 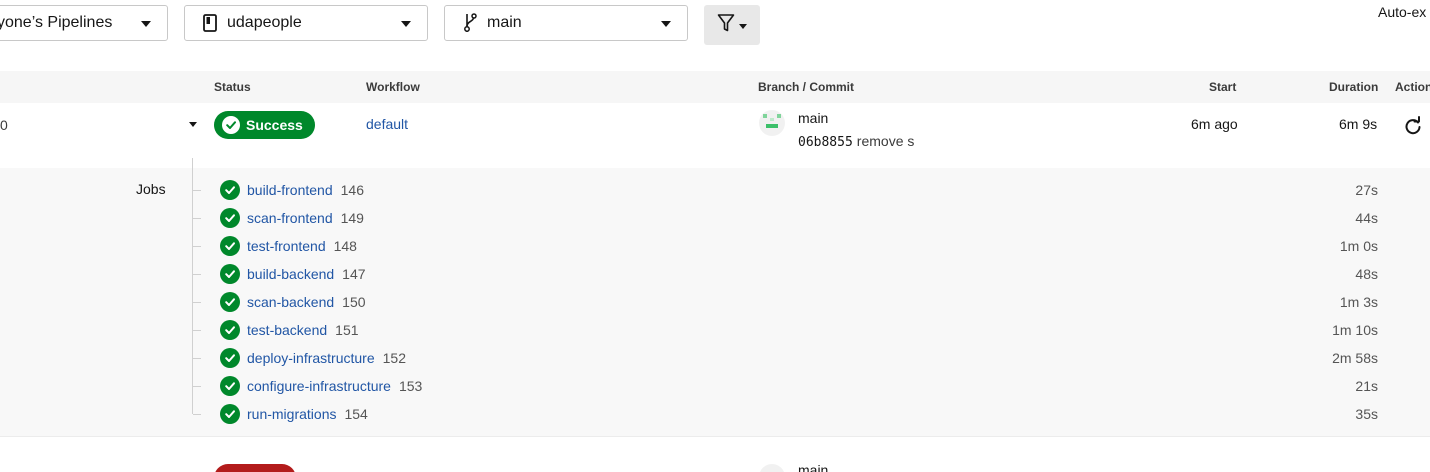 I want to click on job-row: configure-infrastructure 153 21s, so click(x=811, y=388).